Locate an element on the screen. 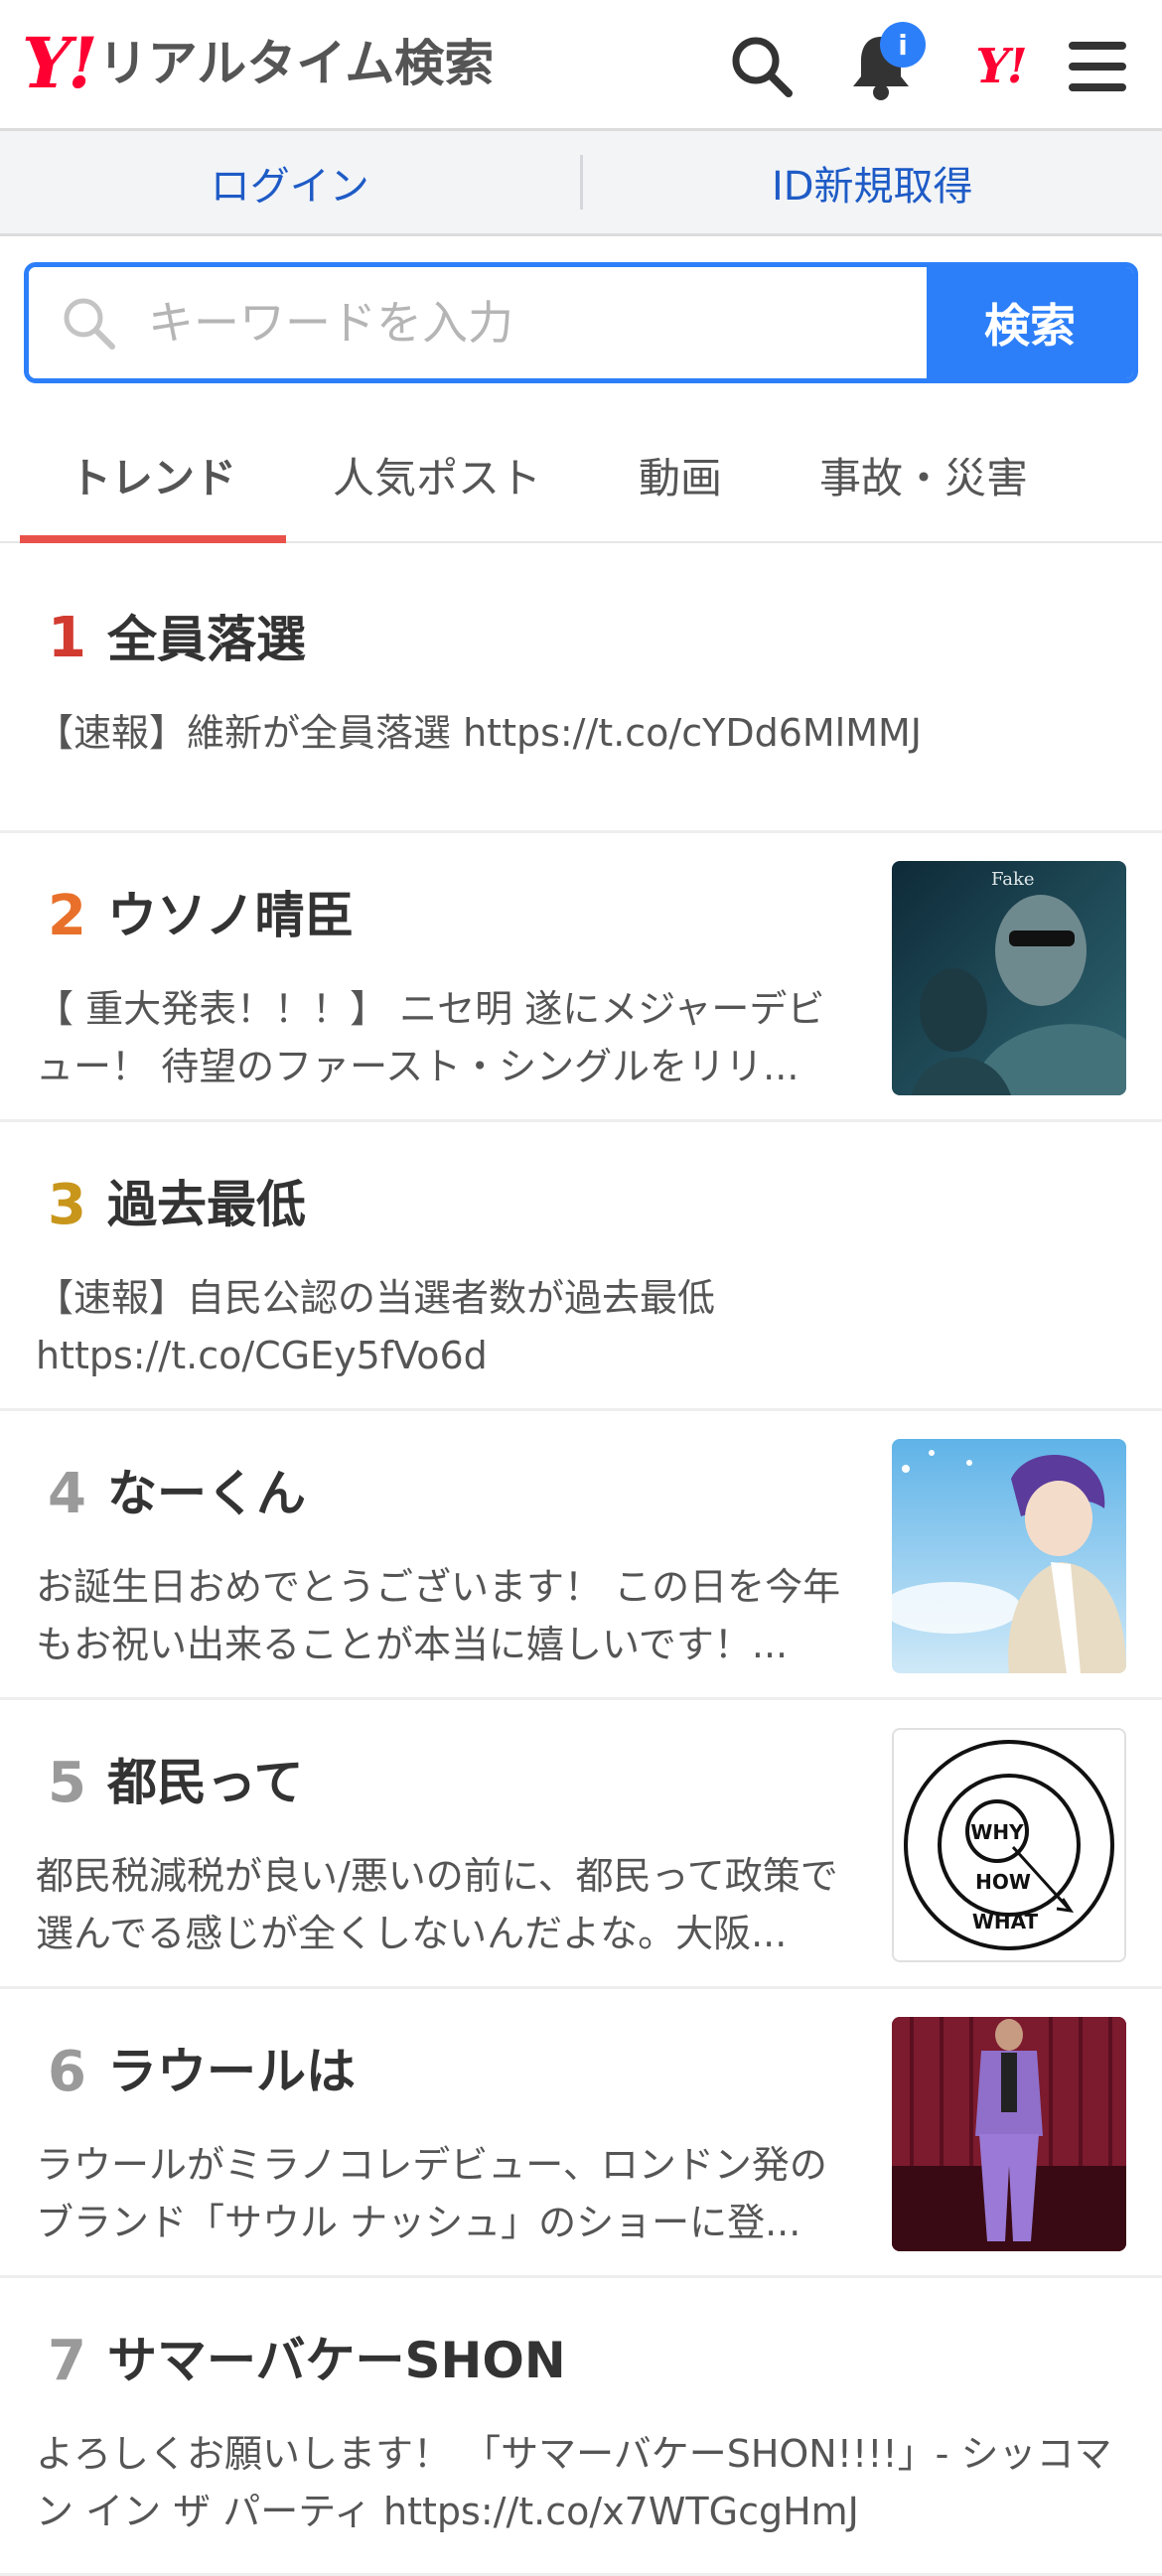 The width and height of the screenshot is (1162, 2576). logo-text: リアルタイム検索 is located at coordinates (296, 64).